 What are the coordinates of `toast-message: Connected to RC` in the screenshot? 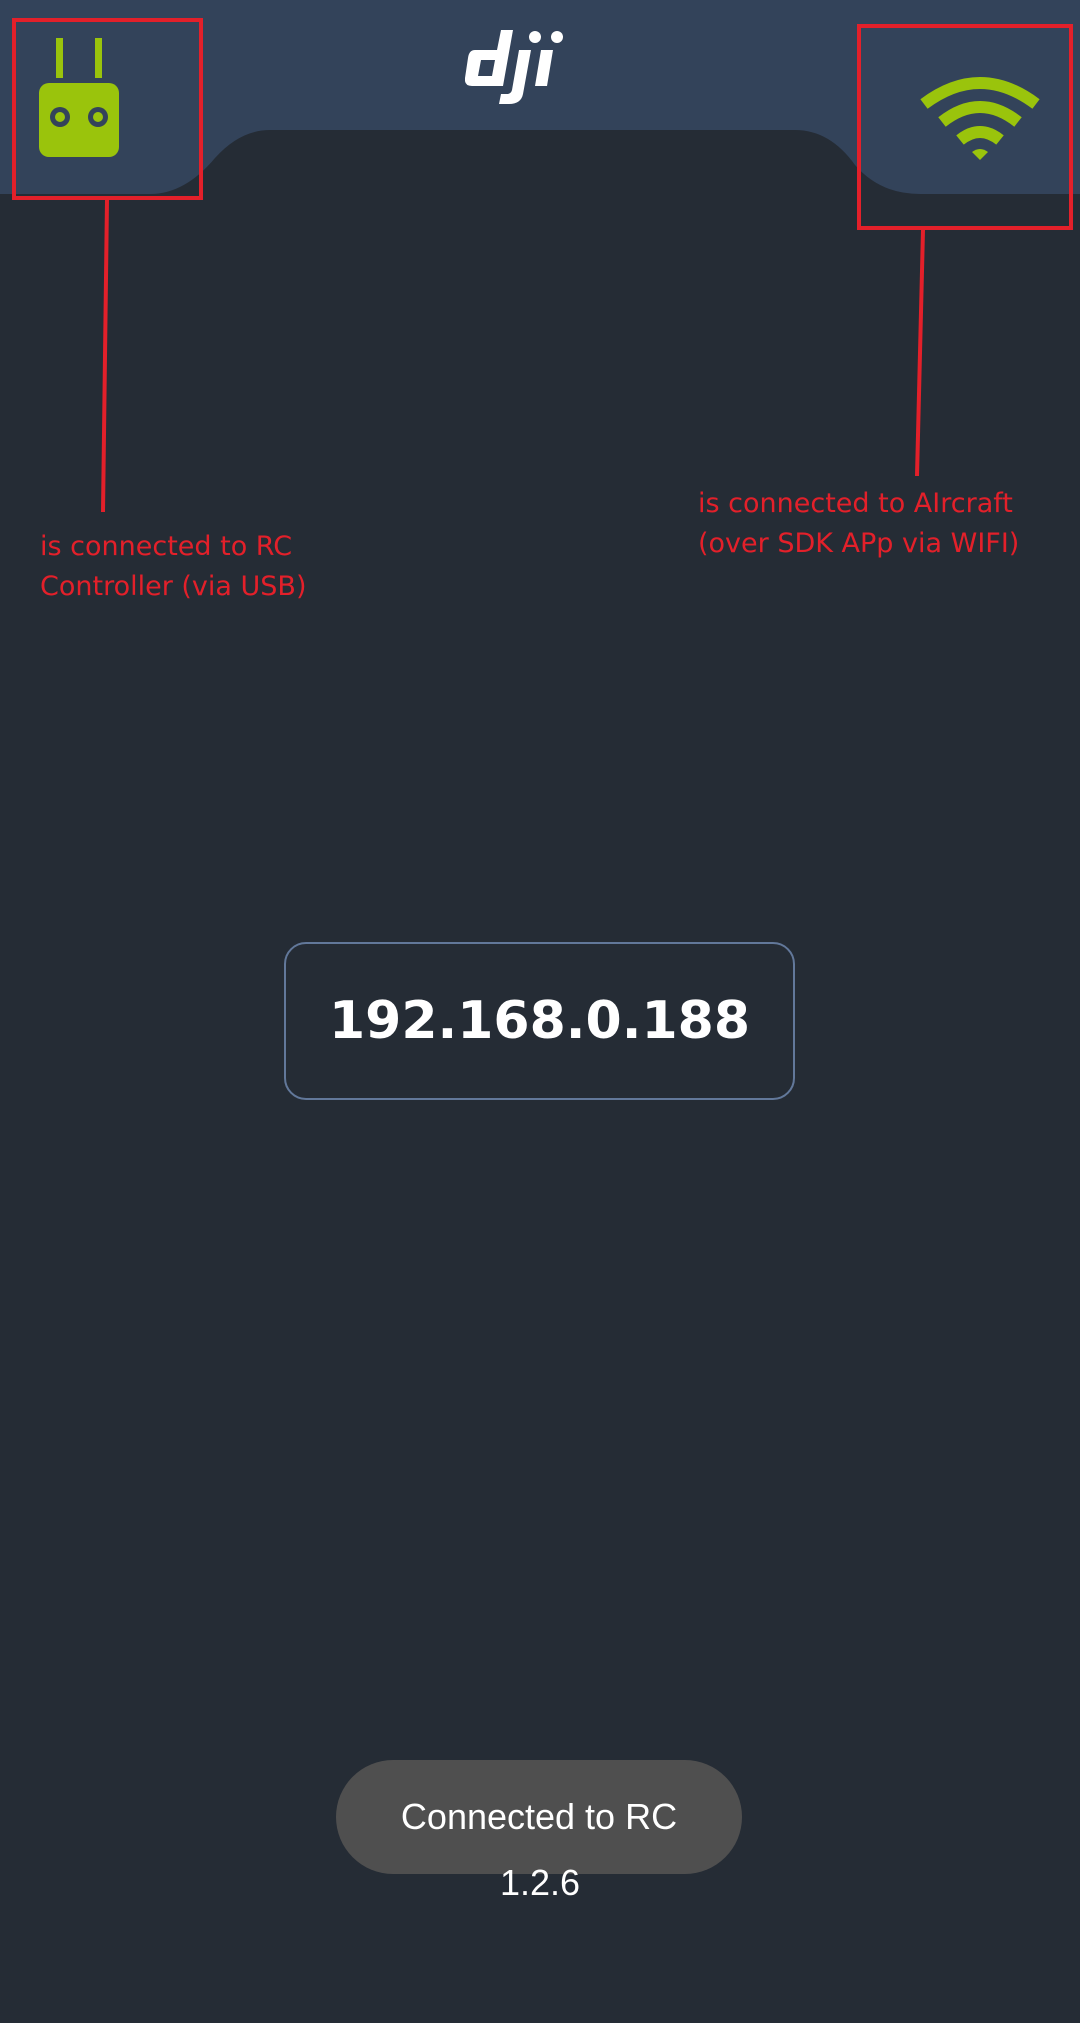 It's located at (539, 1817).